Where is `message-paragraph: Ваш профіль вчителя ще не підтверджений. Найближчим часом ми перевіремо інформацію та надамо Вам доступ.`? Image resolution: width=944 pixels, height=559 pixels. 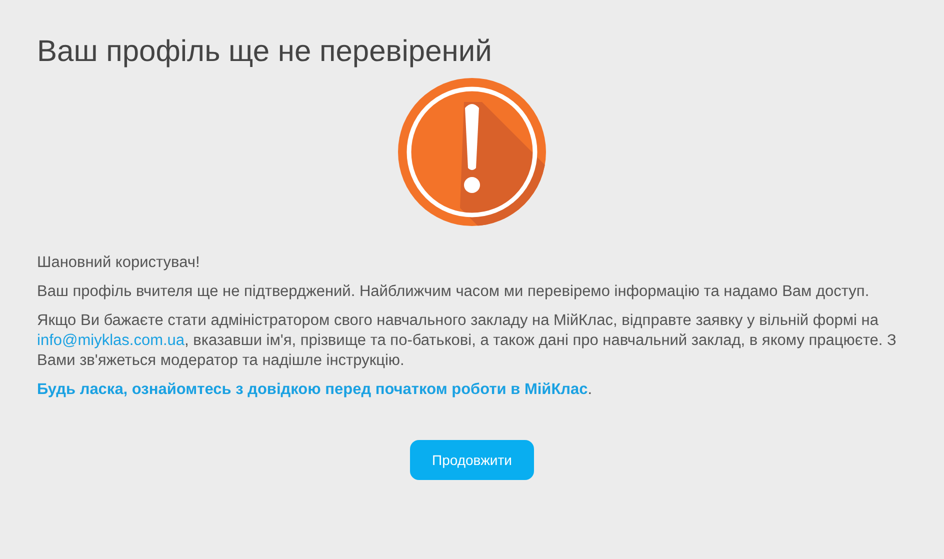
message-paragraph: Ваш профіль вчителя ще не підтверджений. Найближчим часом ми перевіремо інформацію та надамо Вам доступ. is located at coordinates (453, 292).